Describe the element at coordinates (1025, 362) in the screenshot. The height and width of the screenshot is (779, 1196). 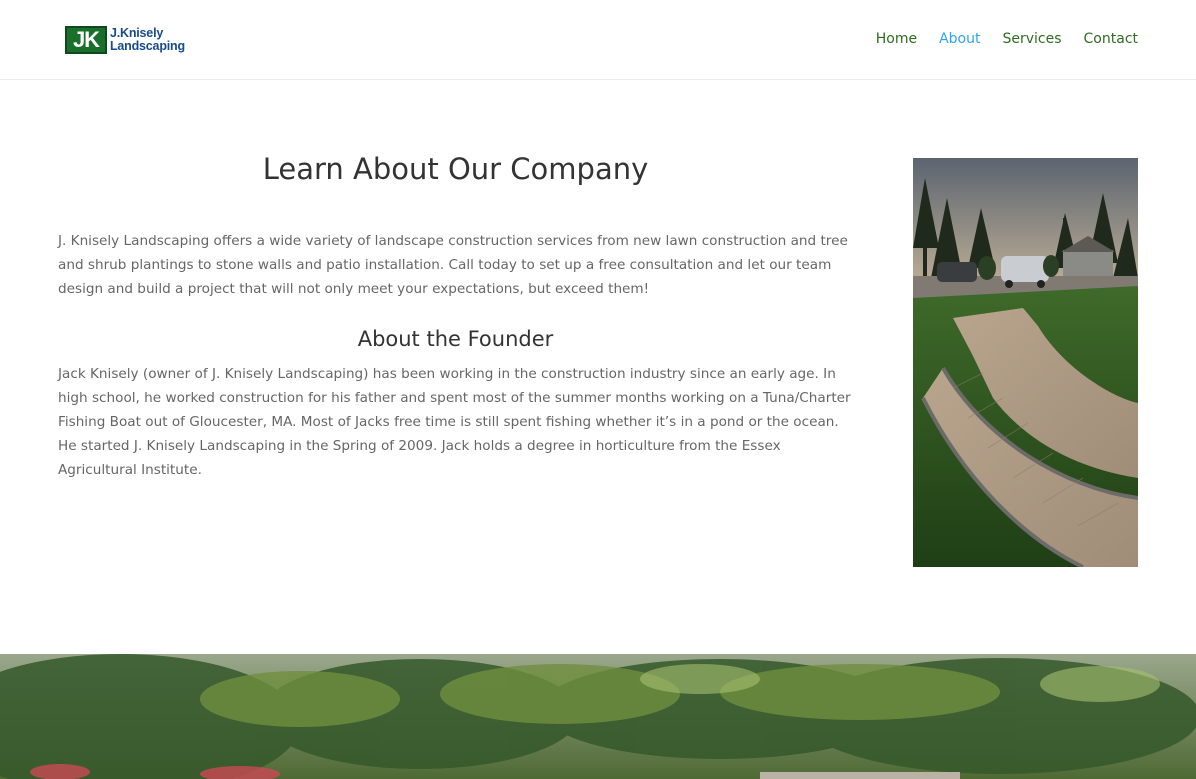
I see `walkway-photo` at that location.